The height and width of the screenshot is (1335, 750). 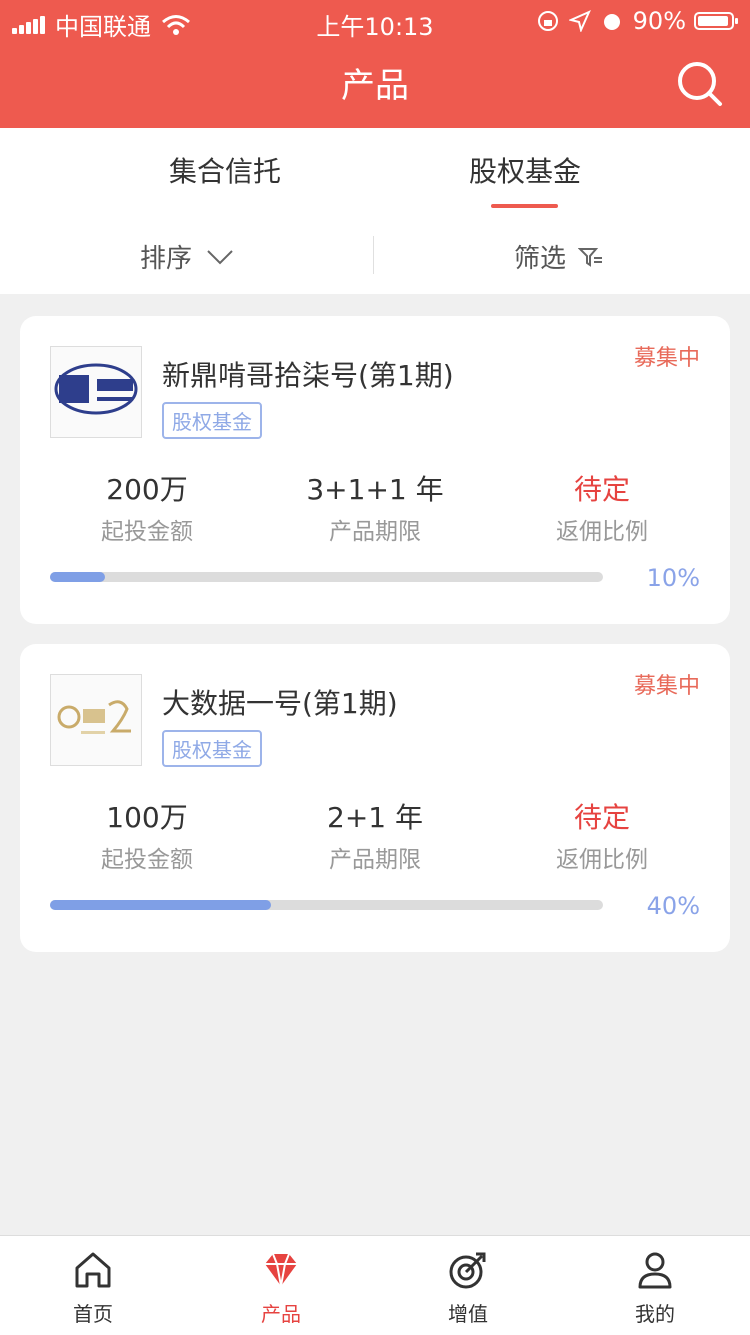 I want to click on tab-equity-fund: 股权基金, so click(x=525, y=170).